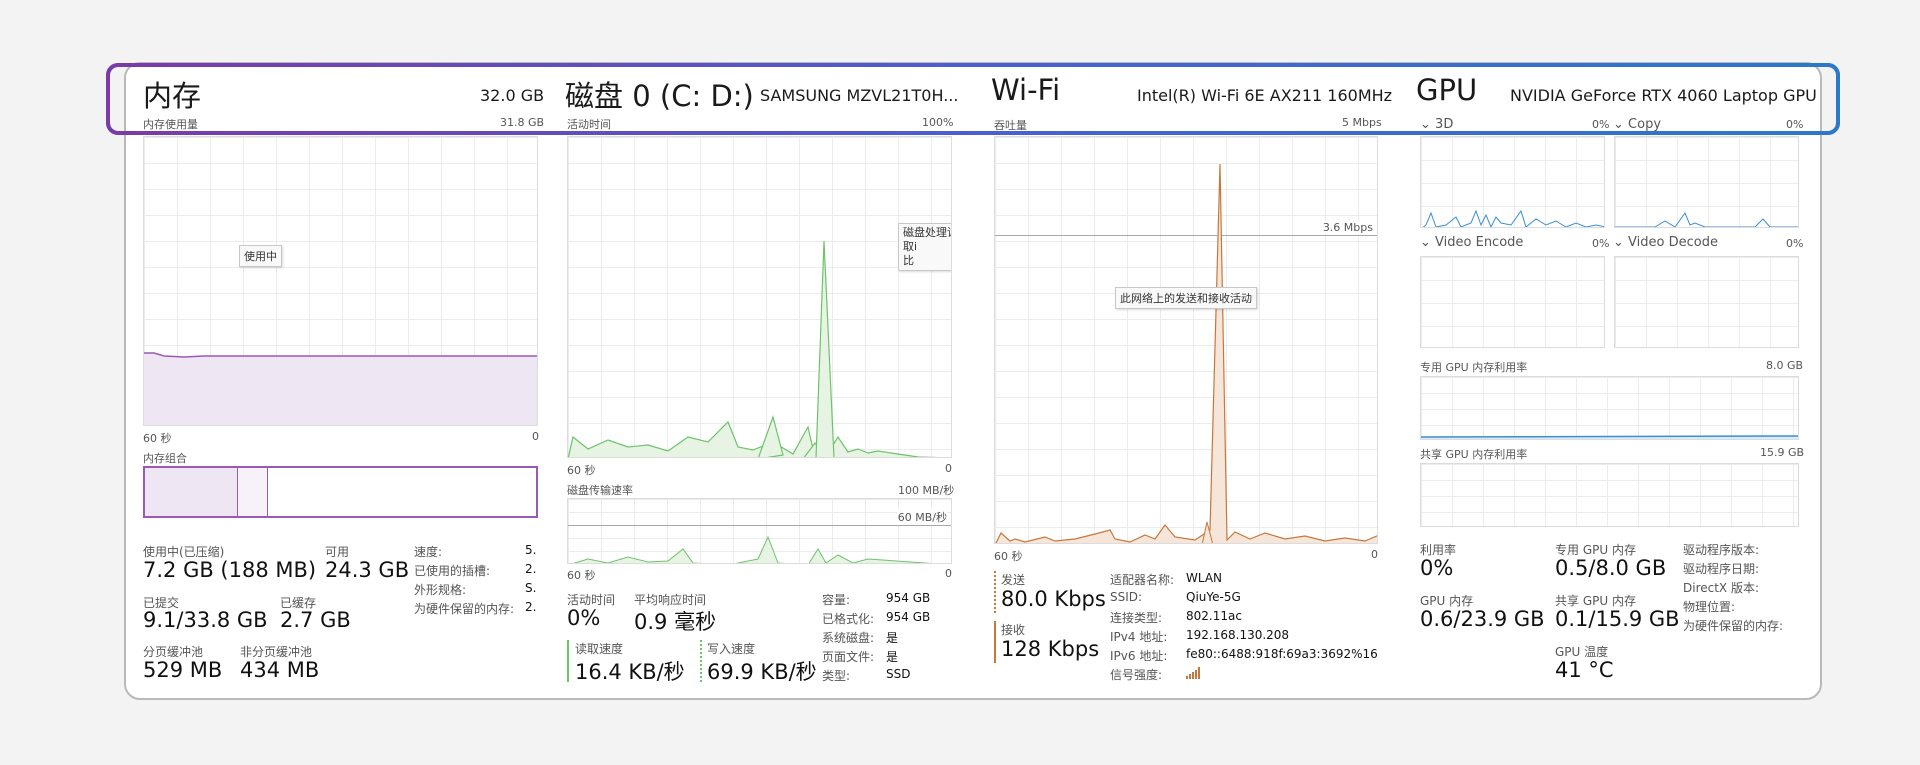 The image size is (1920, 765). Describe the element at coordinates (1362, 122) in the screenshot. I see `wifi-throughput-max: 5 Mbps` at that location.